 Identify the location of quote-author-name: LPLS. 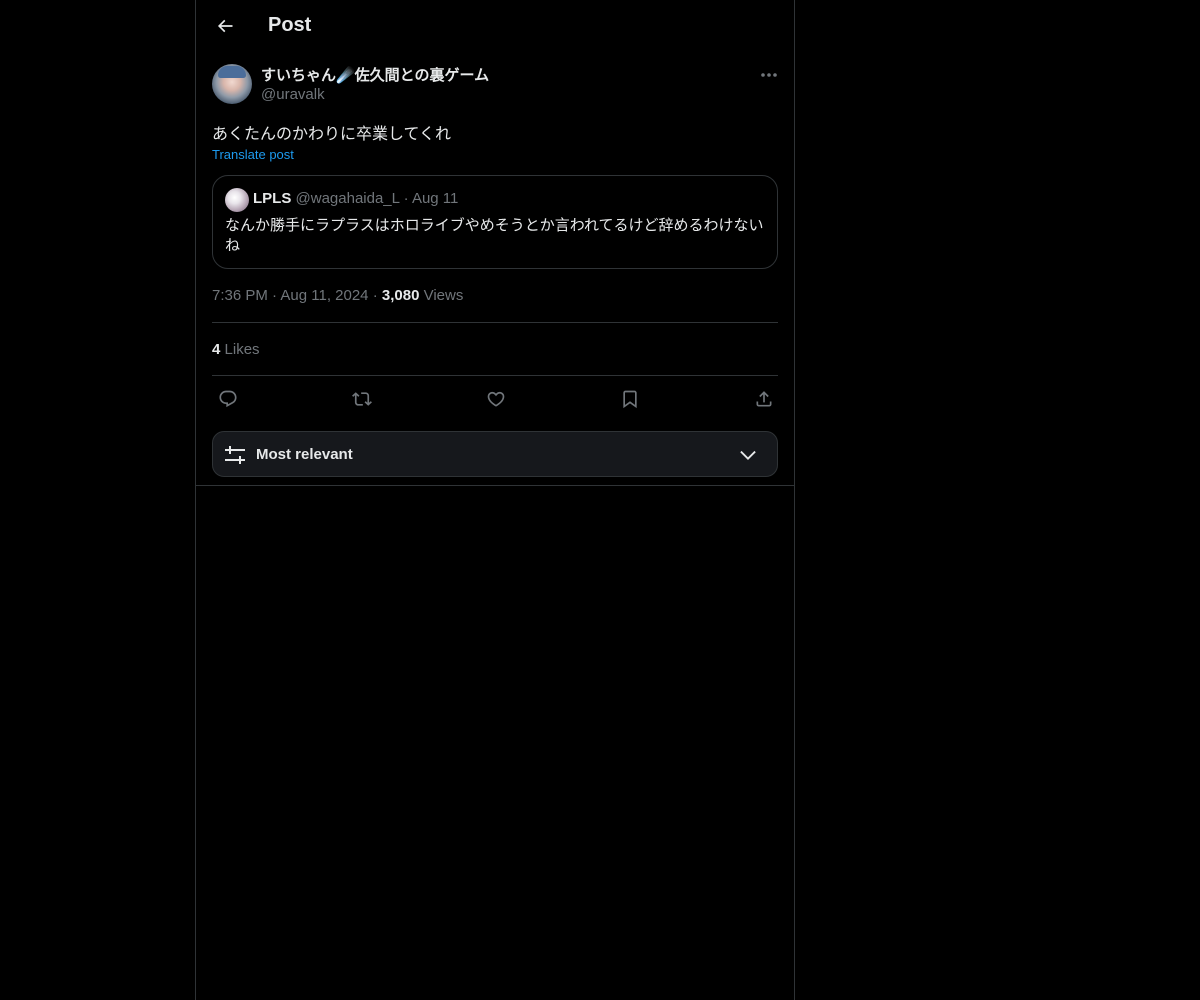
(272, 198).